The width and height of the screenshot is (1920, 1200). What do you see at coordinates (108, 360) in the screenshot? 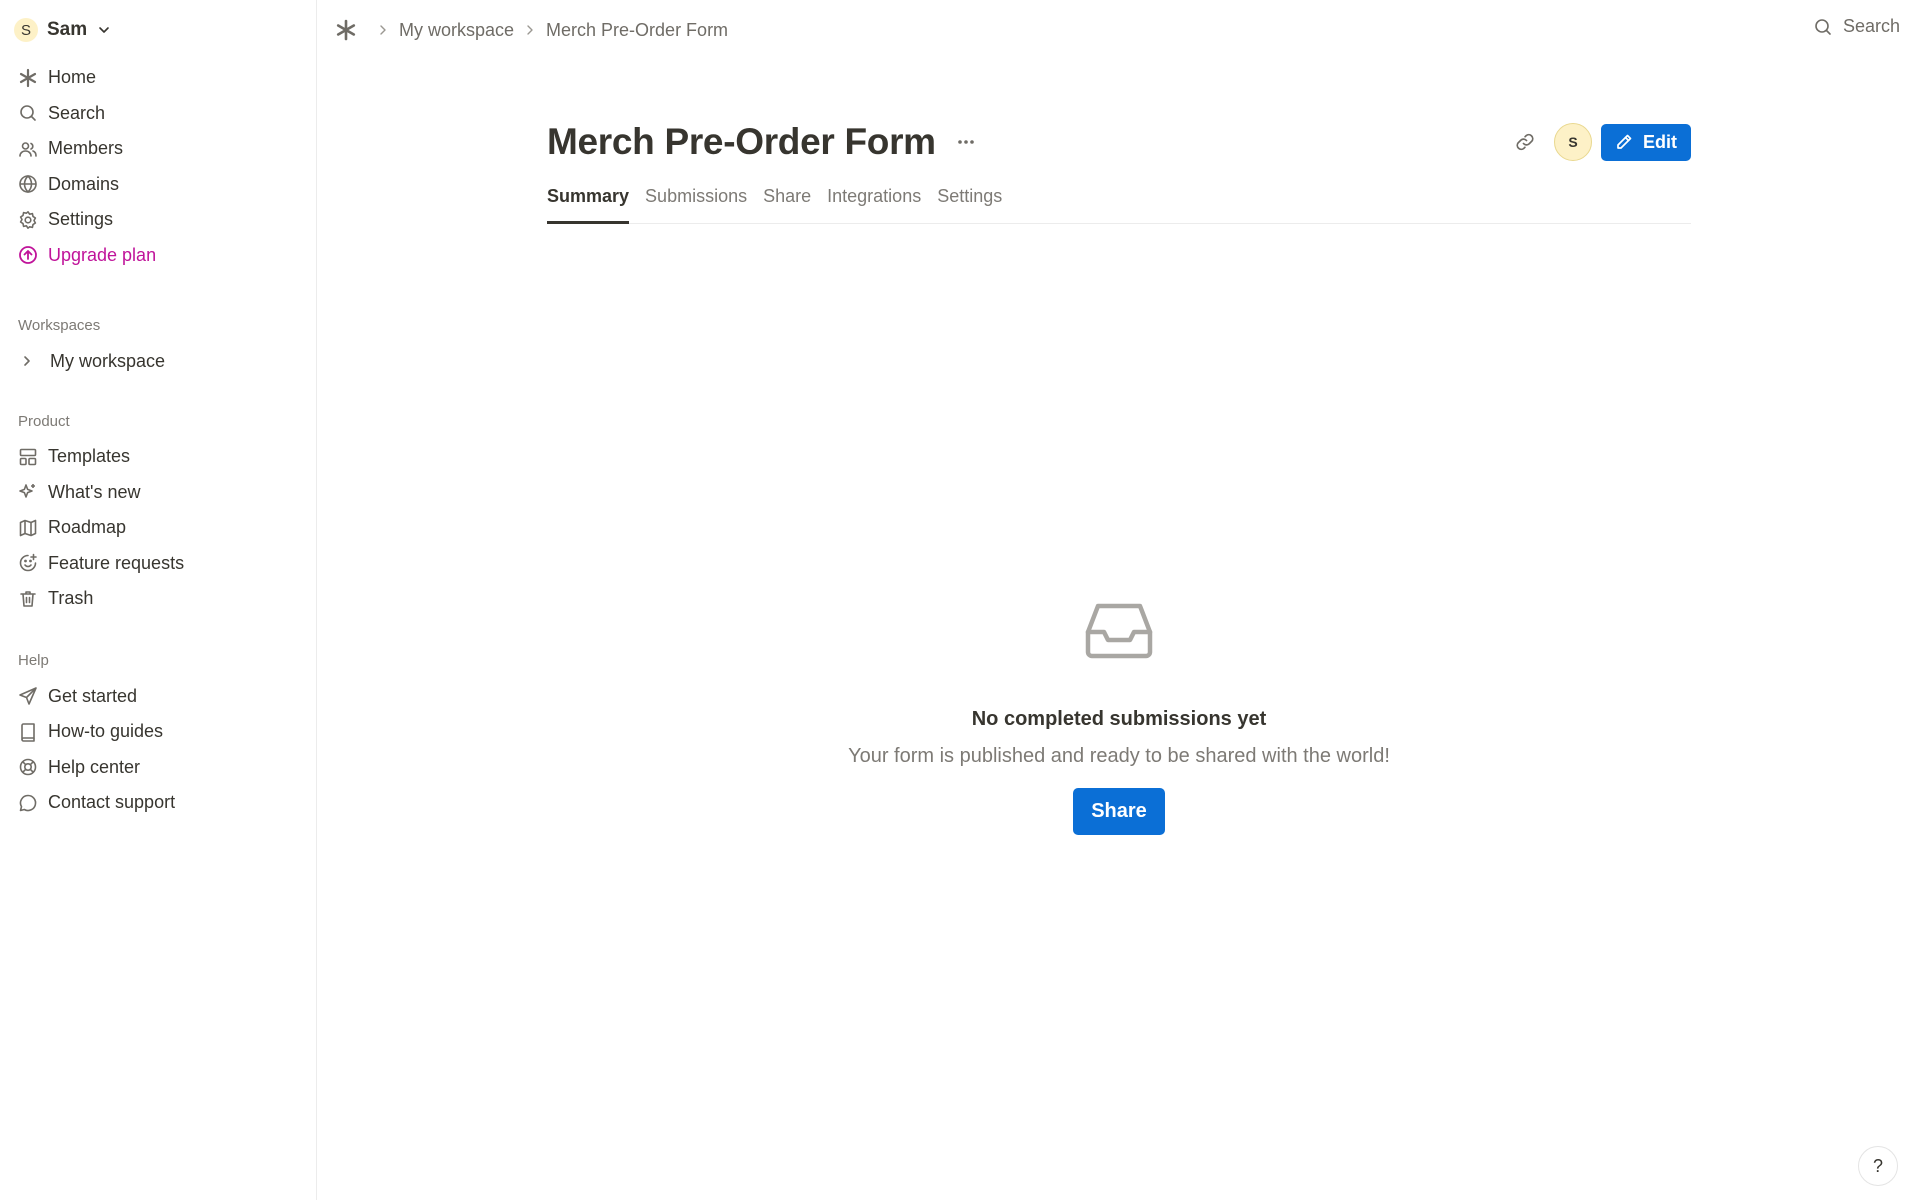
I see `sidebar-item-label: My workspace` at bounding box center [108, 360].